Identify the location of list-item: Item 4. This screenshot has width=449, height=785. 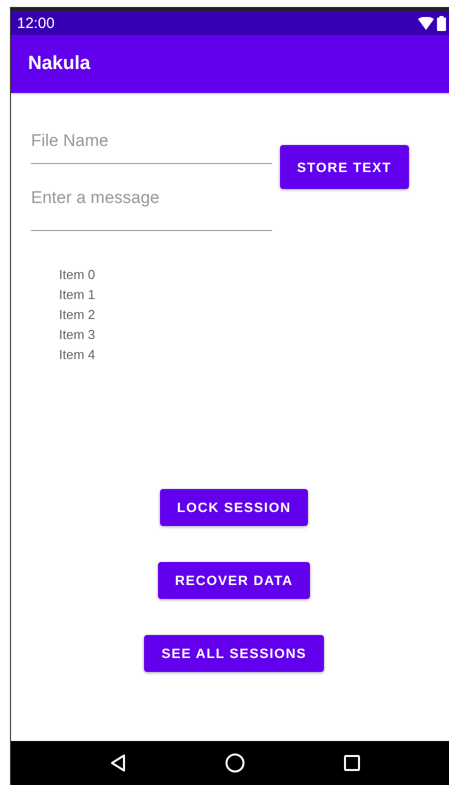
(77, 355).